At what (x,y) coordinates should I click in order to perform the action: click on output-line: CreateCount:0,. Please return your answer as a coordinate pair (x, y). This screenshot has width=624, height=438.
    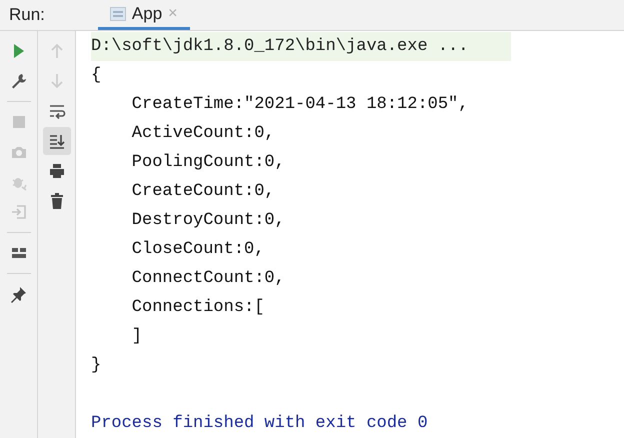
    Looking at the image, I should click on (202, 191).